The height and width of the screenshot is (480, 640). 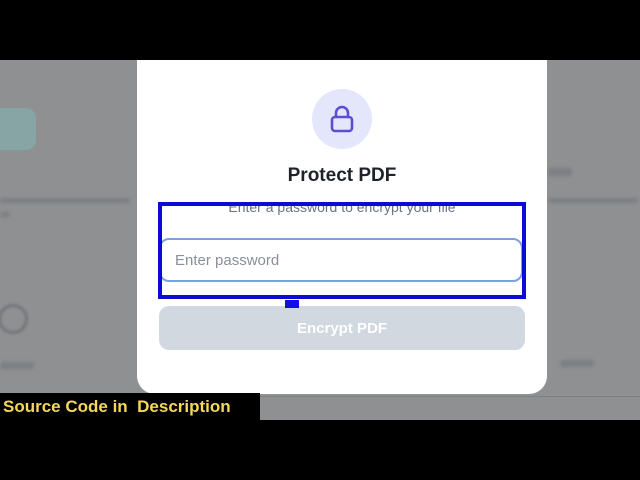 What do you see at coordinates (593, 200) in the screenshot?
I see `background-card-text-right` at bounding box center [593, 200].